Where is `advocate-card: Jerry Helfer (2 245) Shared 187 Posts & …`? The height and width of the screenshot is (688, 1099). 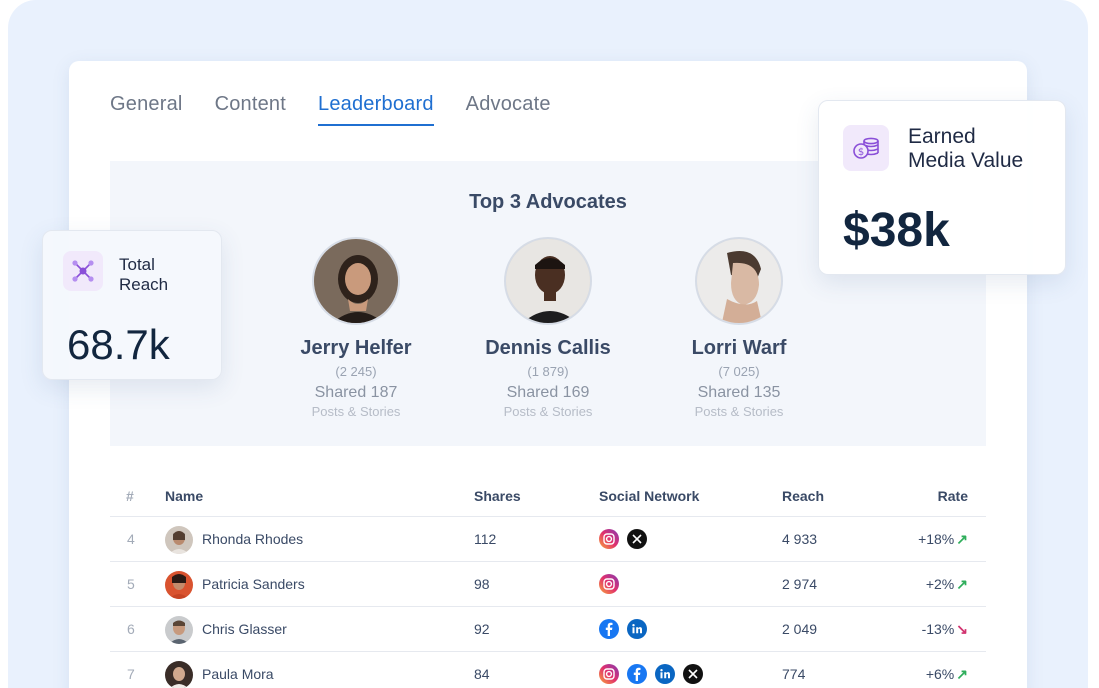 advocate-card: Jerry Helfer (2 245) Shared 187 Posts & … is located at coordinates (356, 328).